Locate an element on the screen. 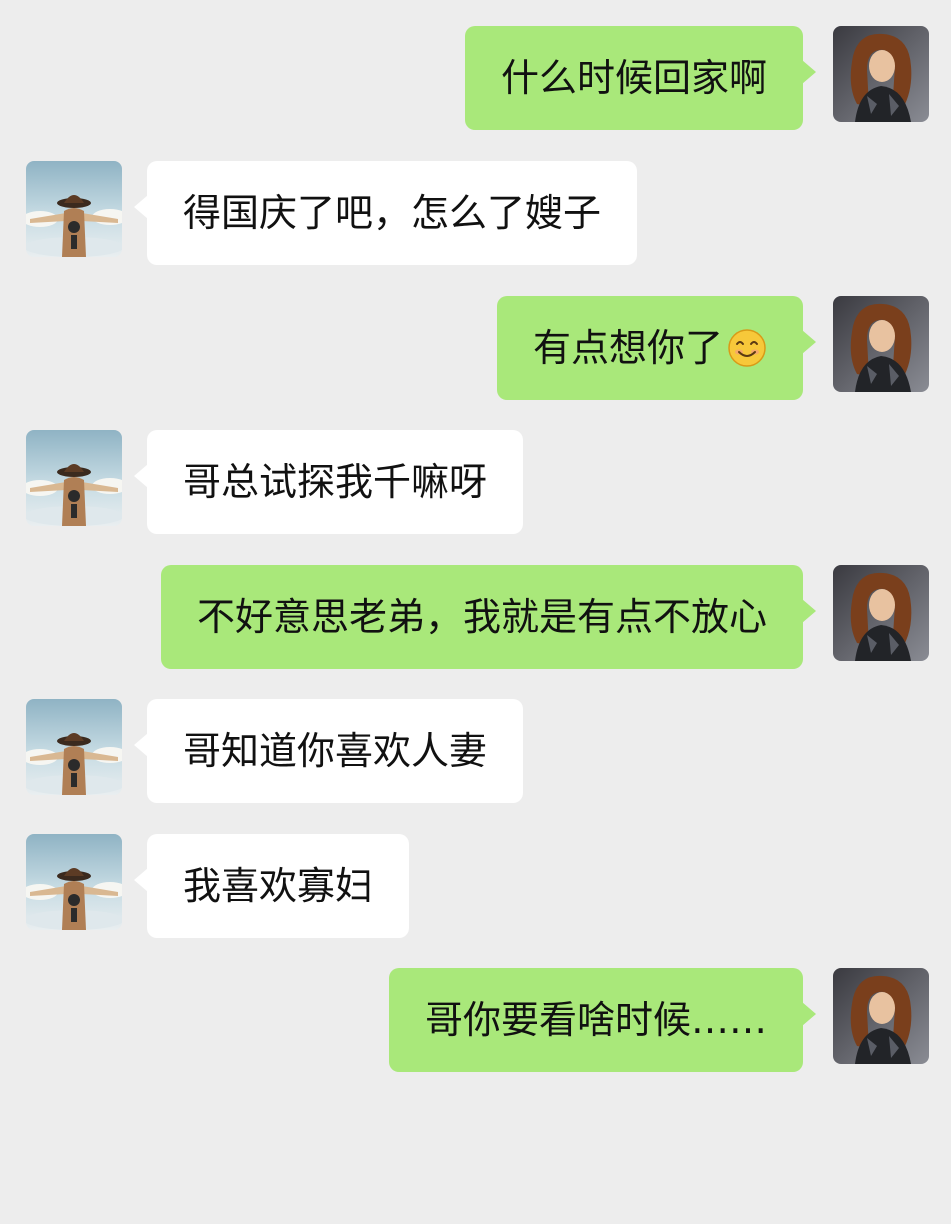  received-message-bubble: 我喜欢寡妇 is located at coordinates (272, 886).